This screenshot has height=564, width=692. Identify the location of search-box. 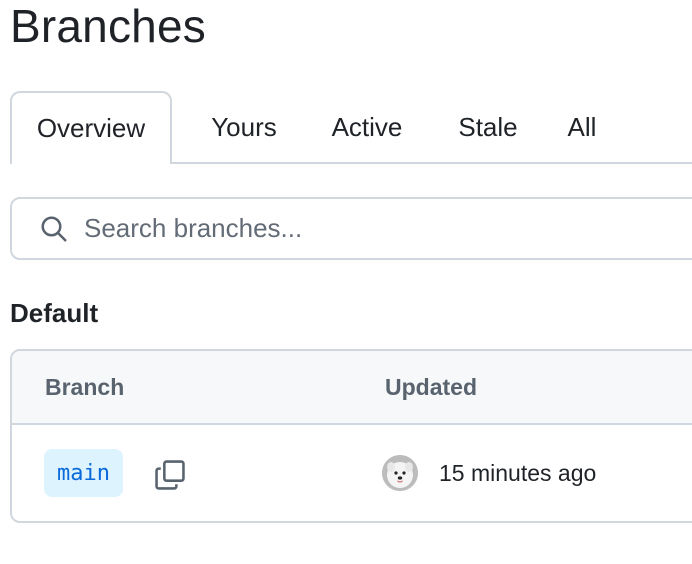
(351, 228).